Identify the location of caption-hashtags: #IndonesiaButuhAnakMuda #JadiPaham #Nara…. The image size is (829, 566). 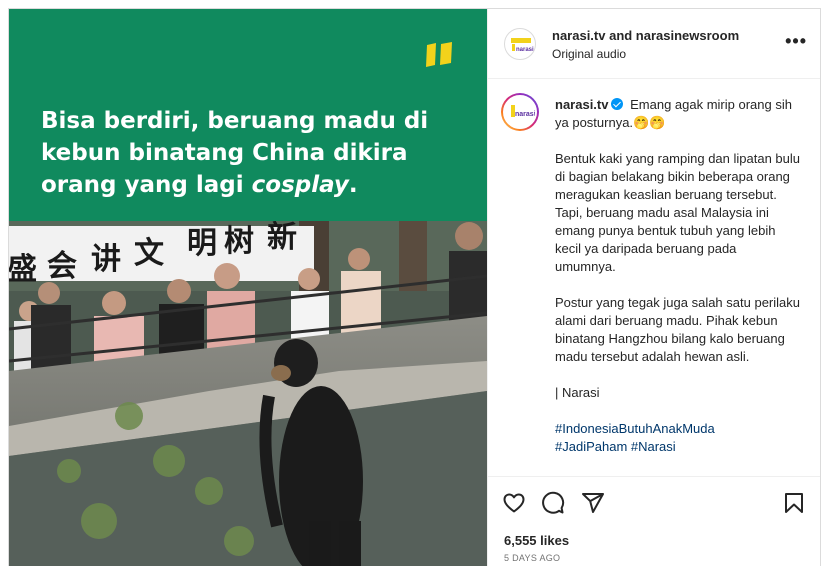
(677, 438).